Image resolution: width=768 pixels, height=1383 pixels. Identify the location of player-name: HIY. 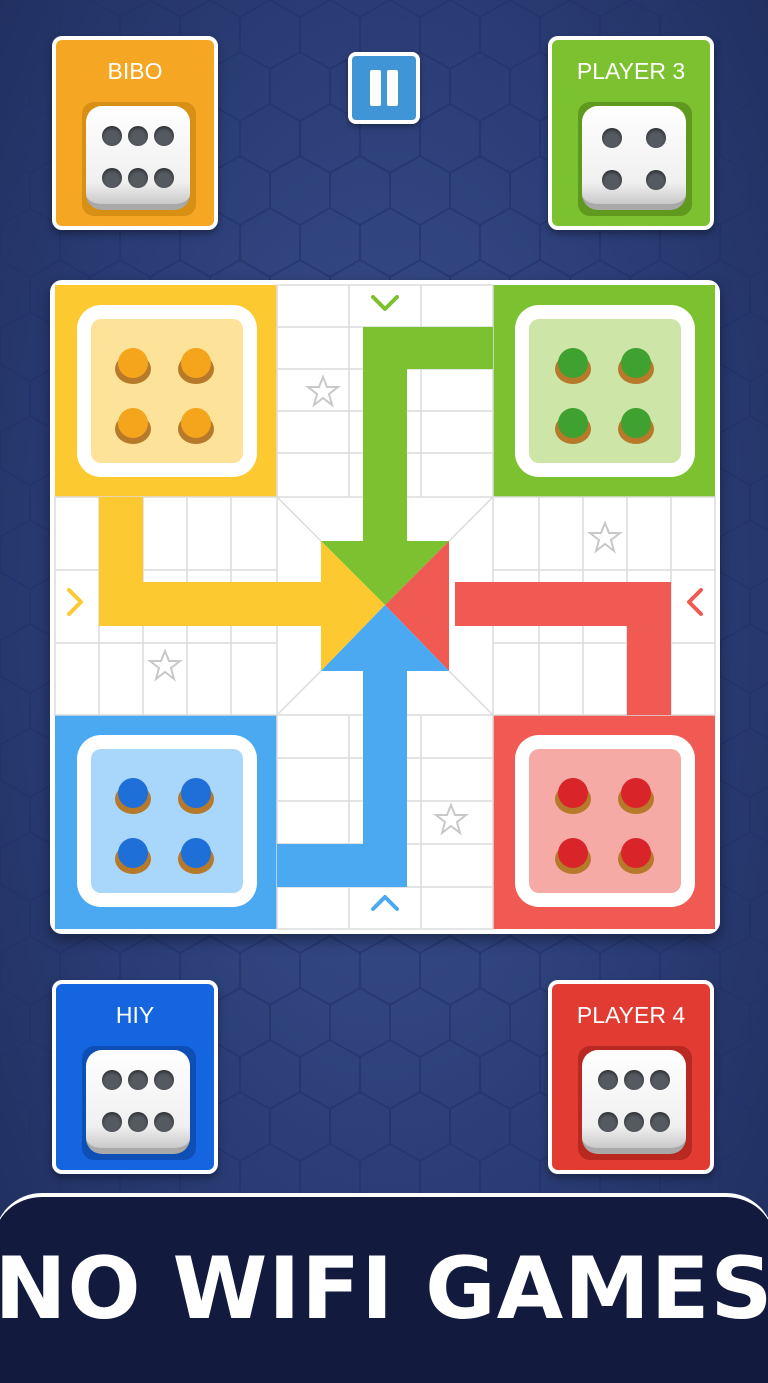
(135, 1015).